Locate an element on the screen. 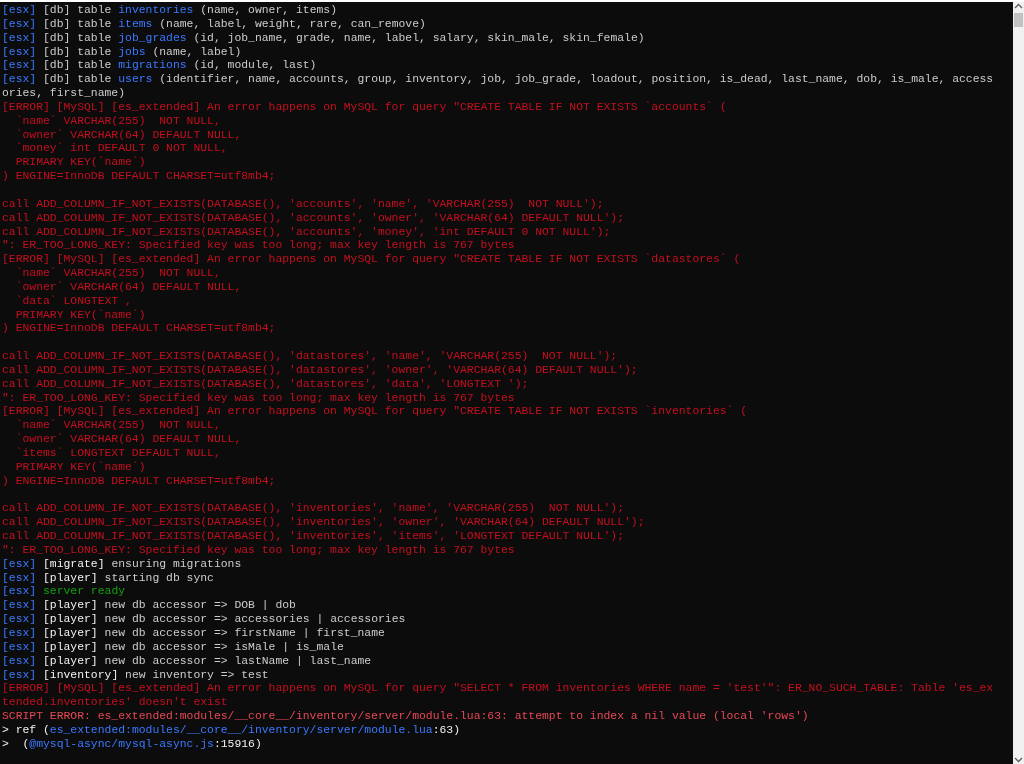  console-line: call ADD_COLUMN_IF_NOT_EXISTS(DATABASE(), 'accounts', 'owner', 'VARCHAR(64) DEFAULT NULL'); is located at coordinates (313, 218).